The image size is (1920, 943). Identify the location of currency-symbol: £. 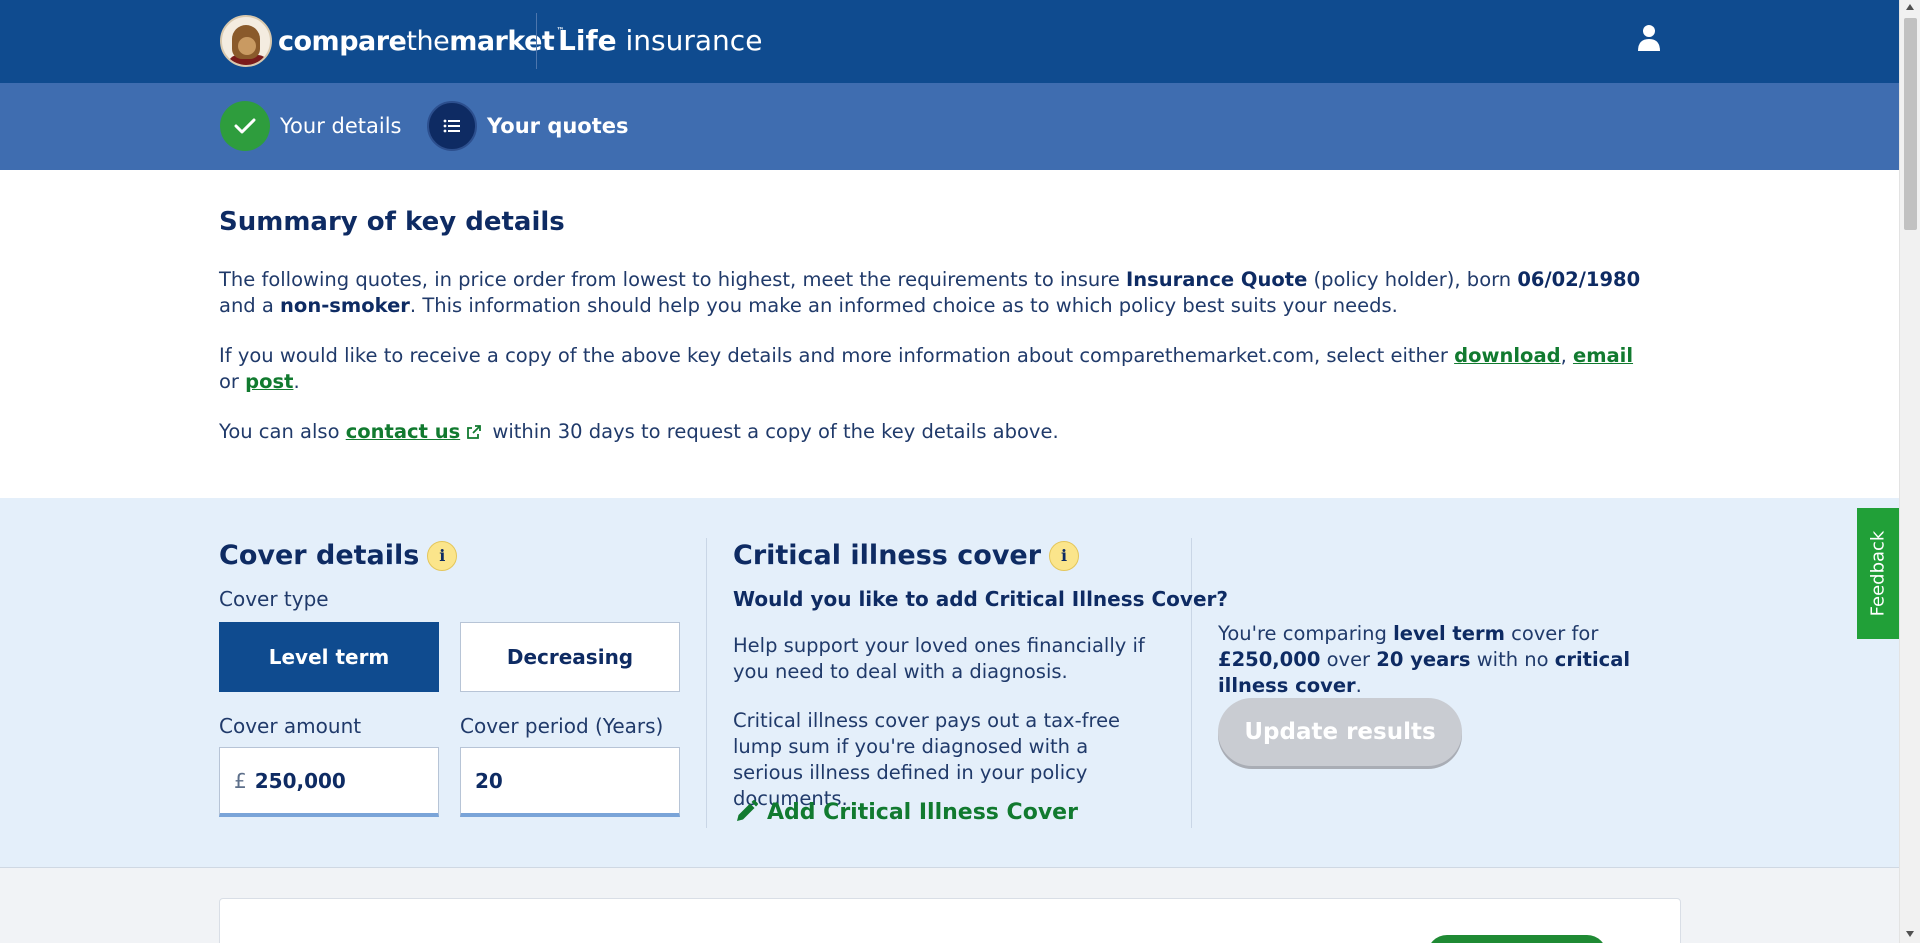
(240, 780).